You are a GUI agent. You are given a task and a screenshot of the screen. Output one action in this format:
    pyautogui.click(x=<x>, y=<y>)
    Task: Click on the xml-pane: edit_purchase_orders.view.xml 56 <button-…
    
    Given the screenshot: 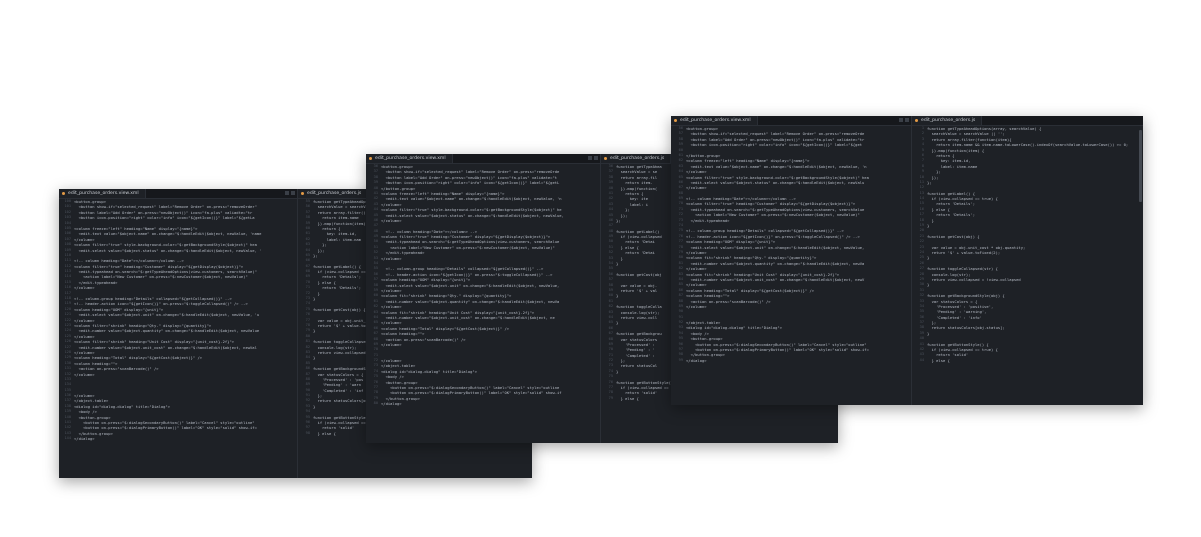 What is the action you would take?
    pyautogui.click(x=791, y=260)
    